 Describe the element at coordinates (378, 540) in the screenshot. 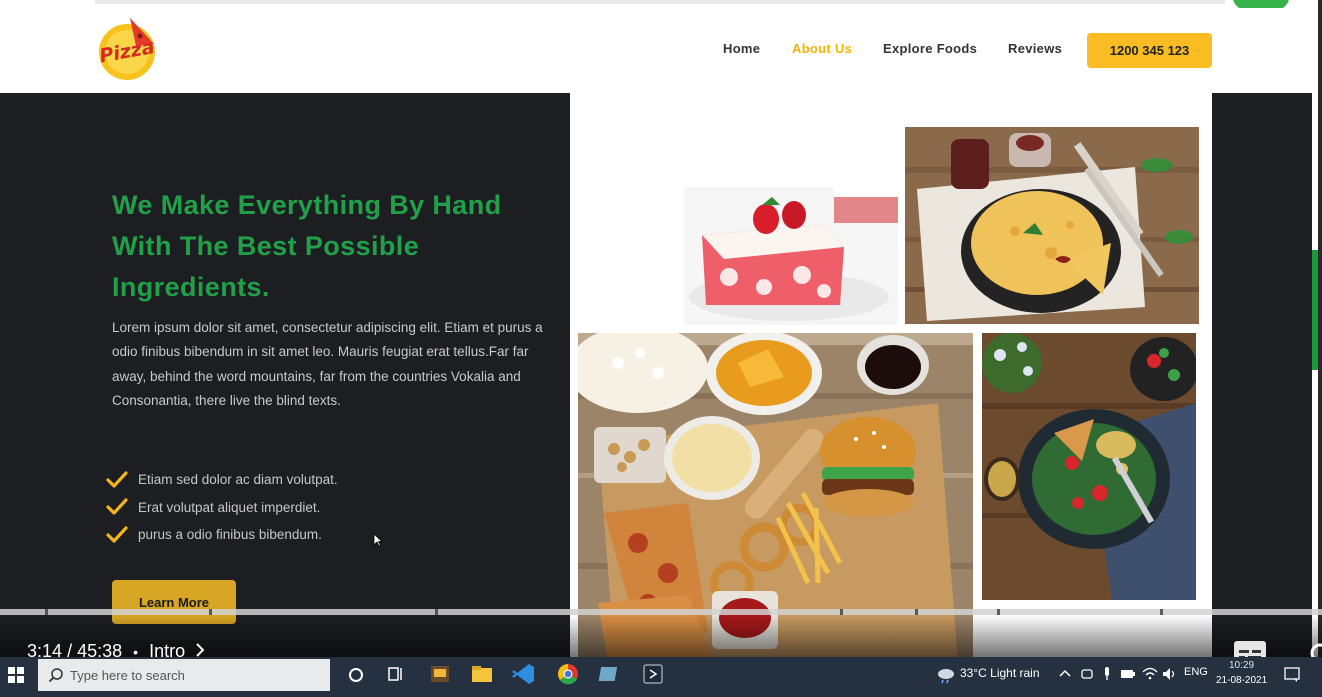

I see `mouse-cursor-icon` at that location.